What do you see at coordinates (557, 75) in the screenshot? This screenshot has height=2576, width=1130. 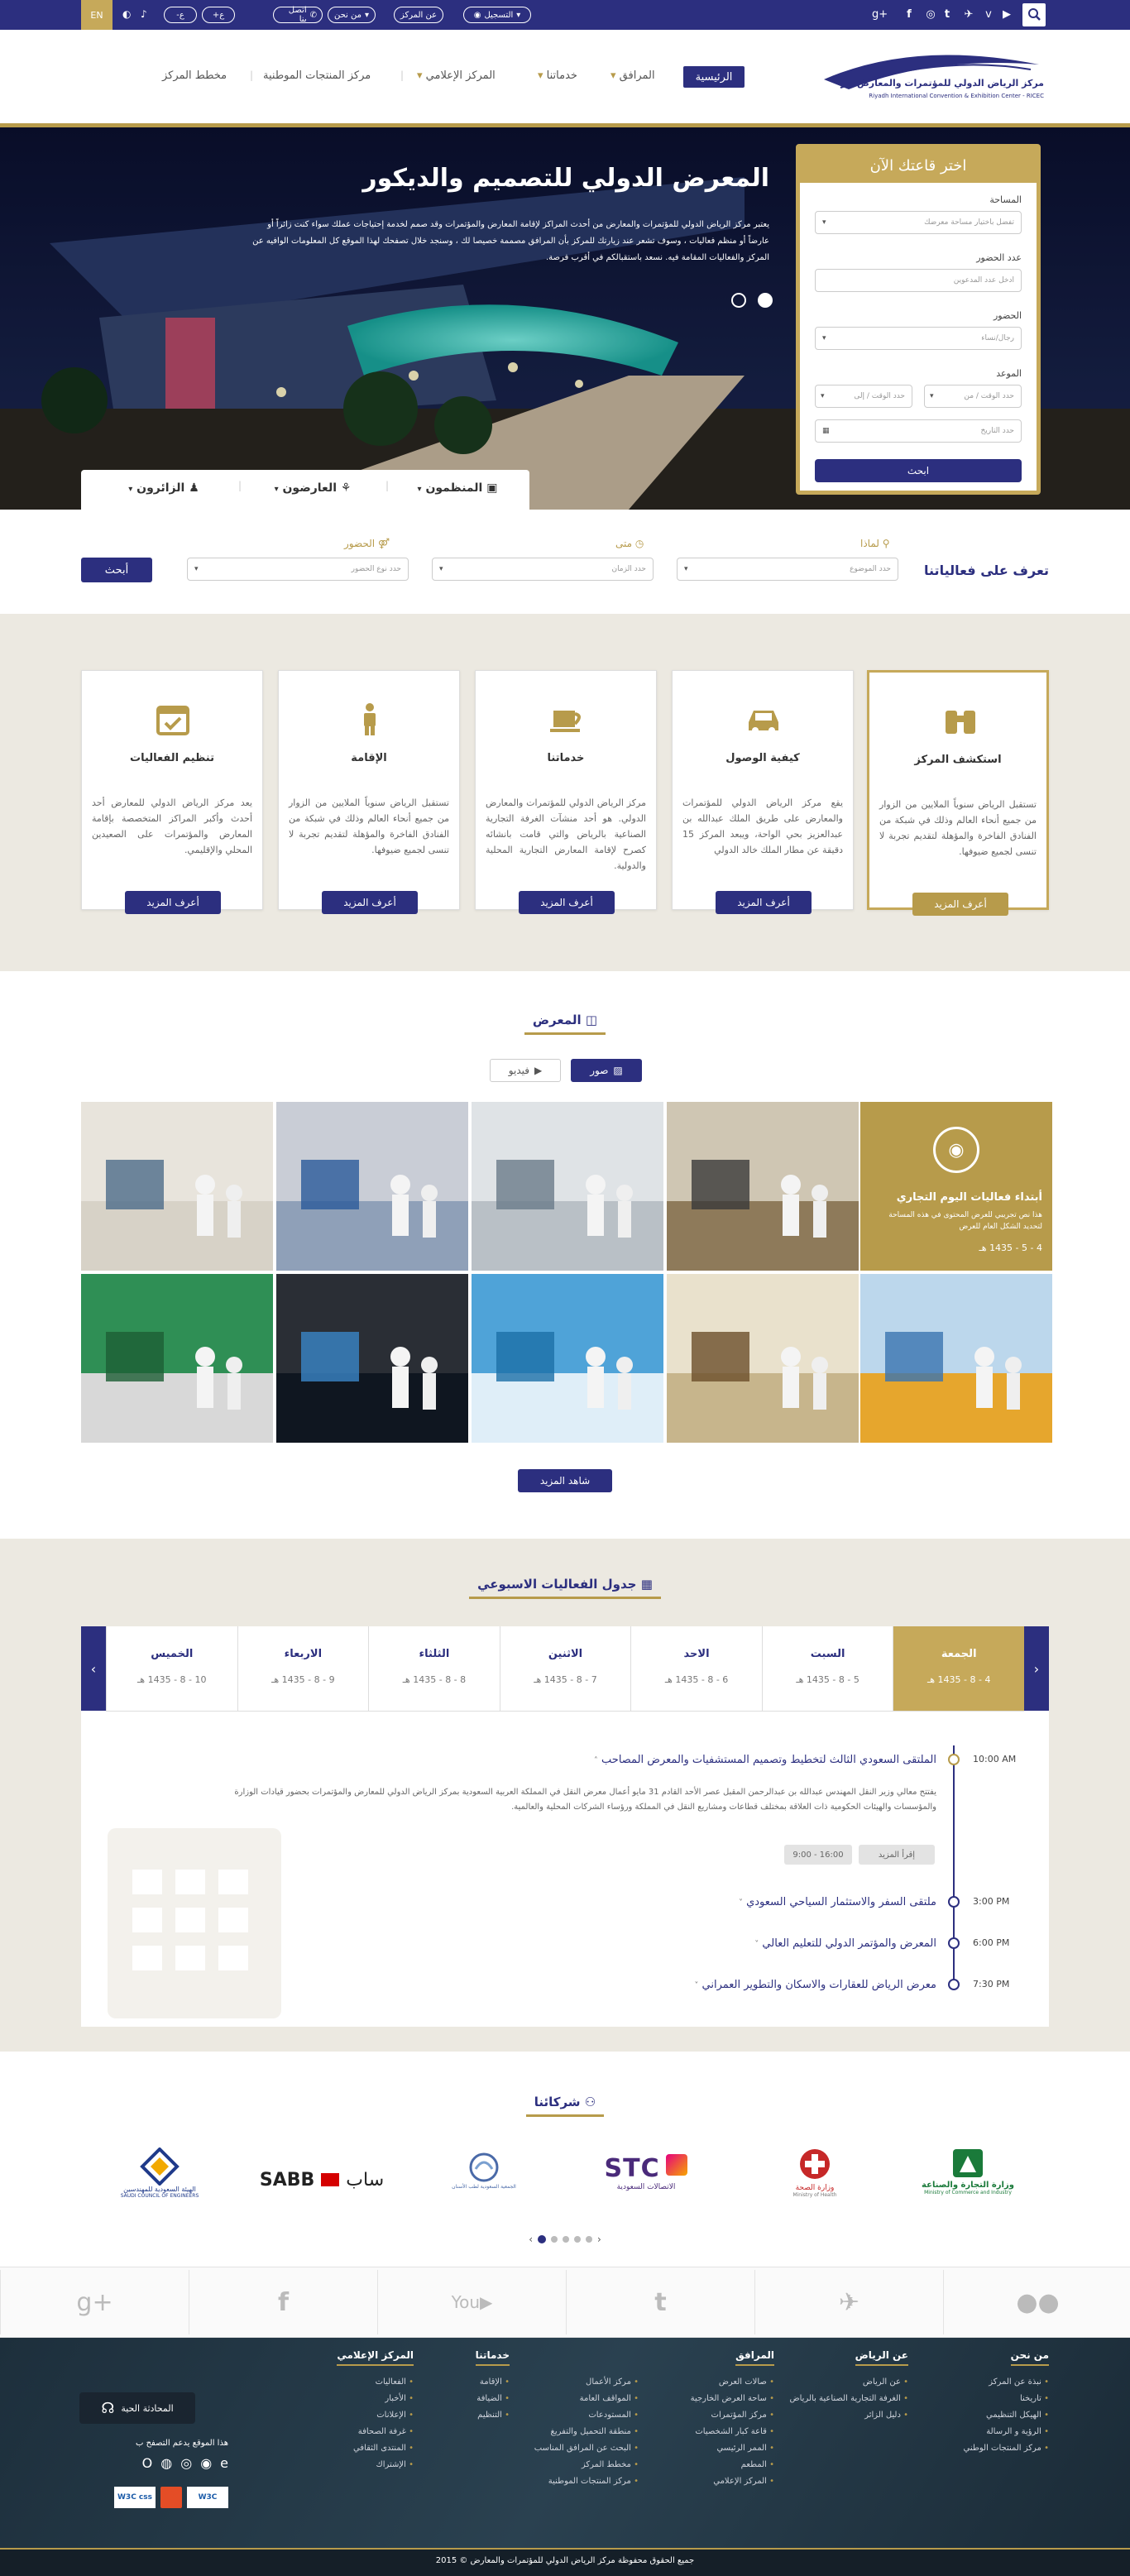 I see `nav-services: خدماتنا ▾` at bounding box center [557, 75].